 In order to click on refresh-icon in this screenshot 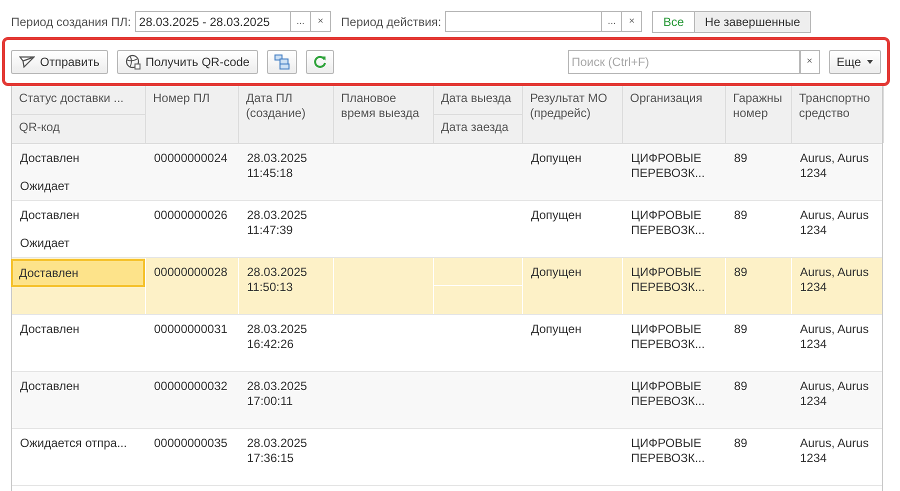, I will do `click(319, 61)`.